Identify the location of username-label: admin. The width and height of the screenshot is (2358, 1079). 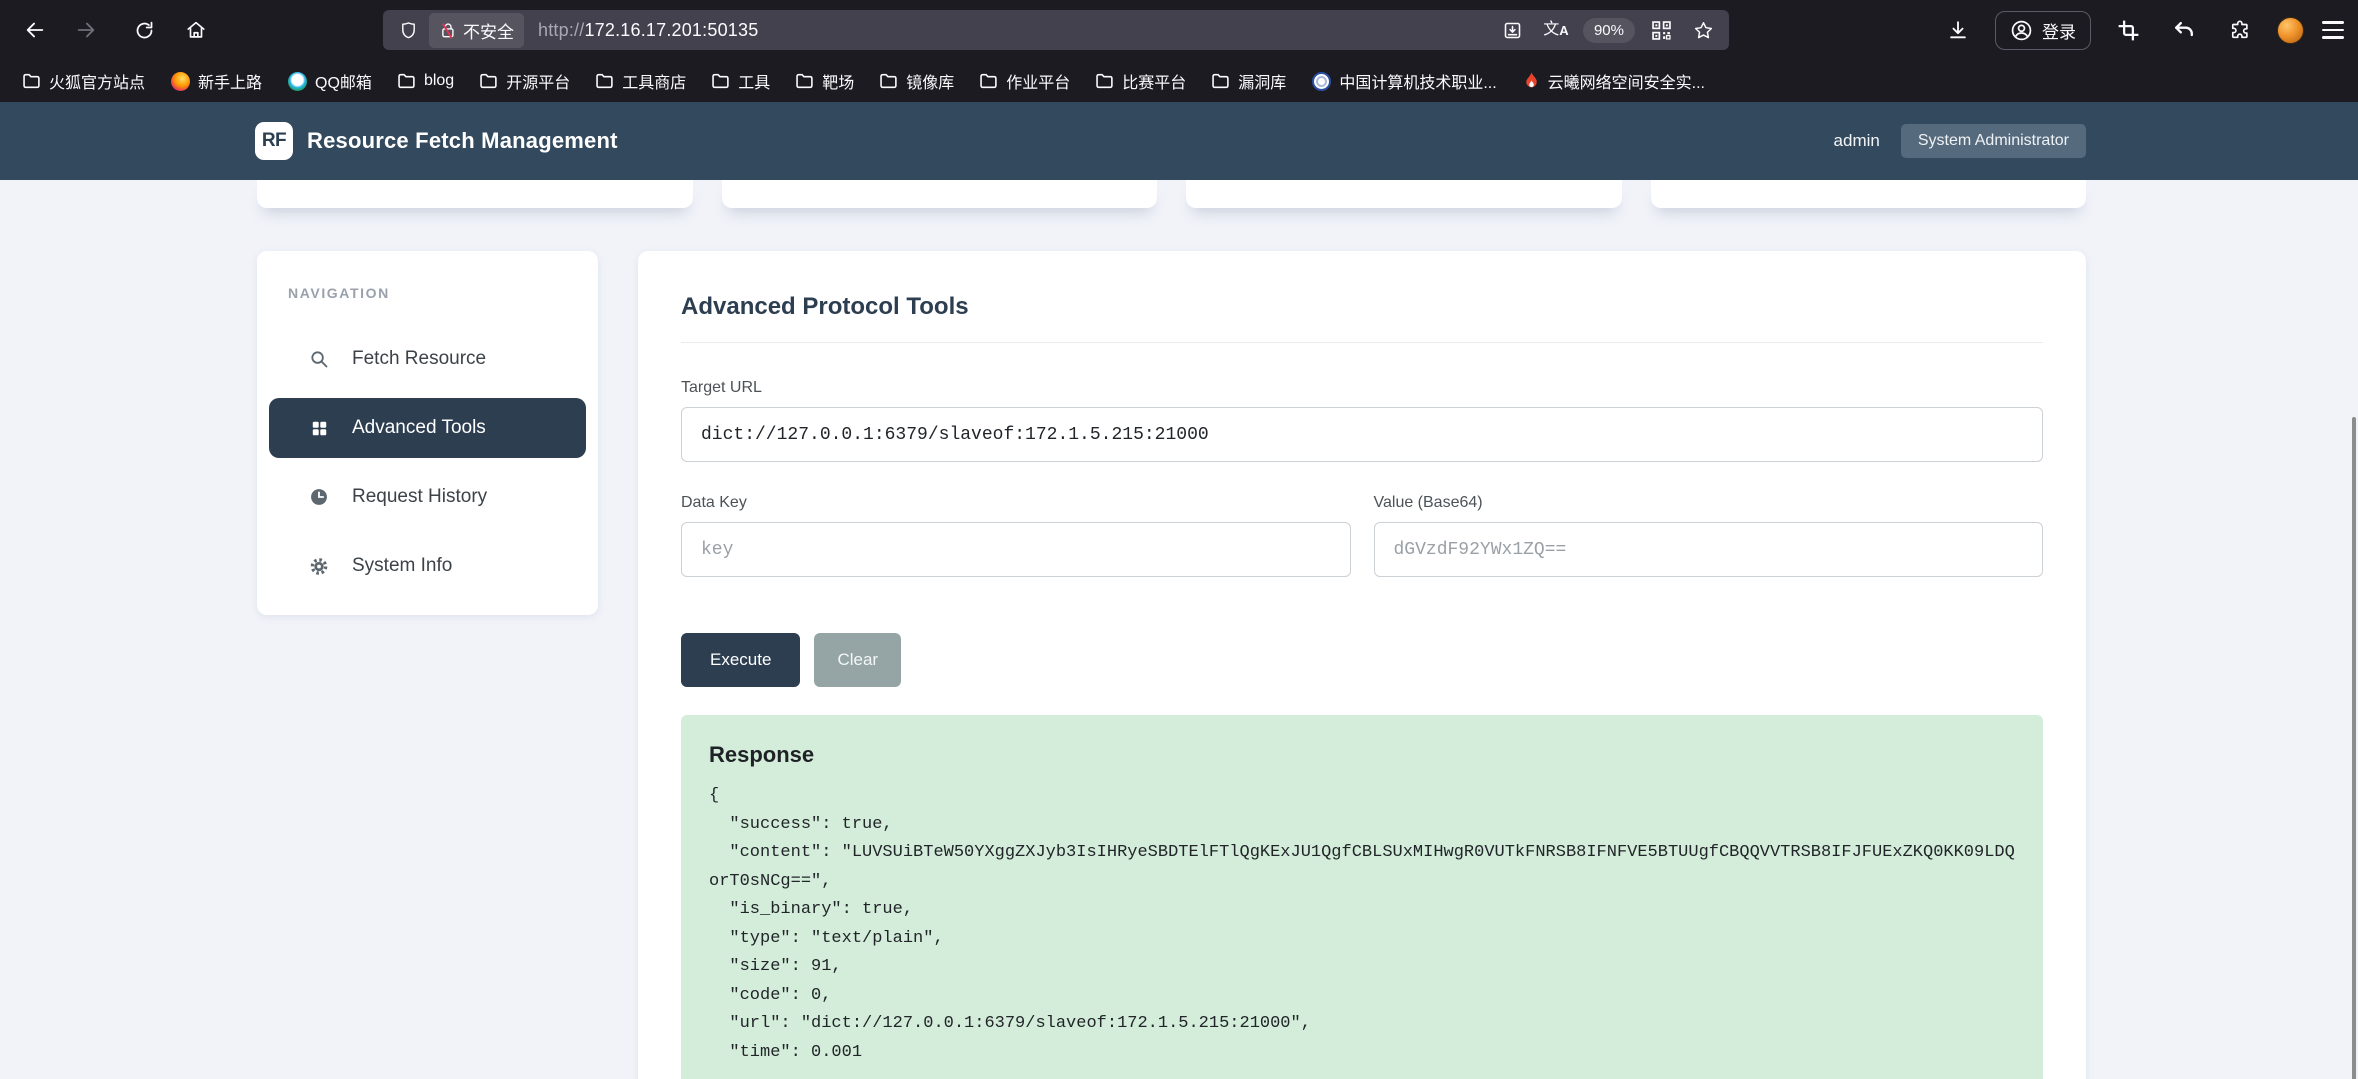
(1856, 140).